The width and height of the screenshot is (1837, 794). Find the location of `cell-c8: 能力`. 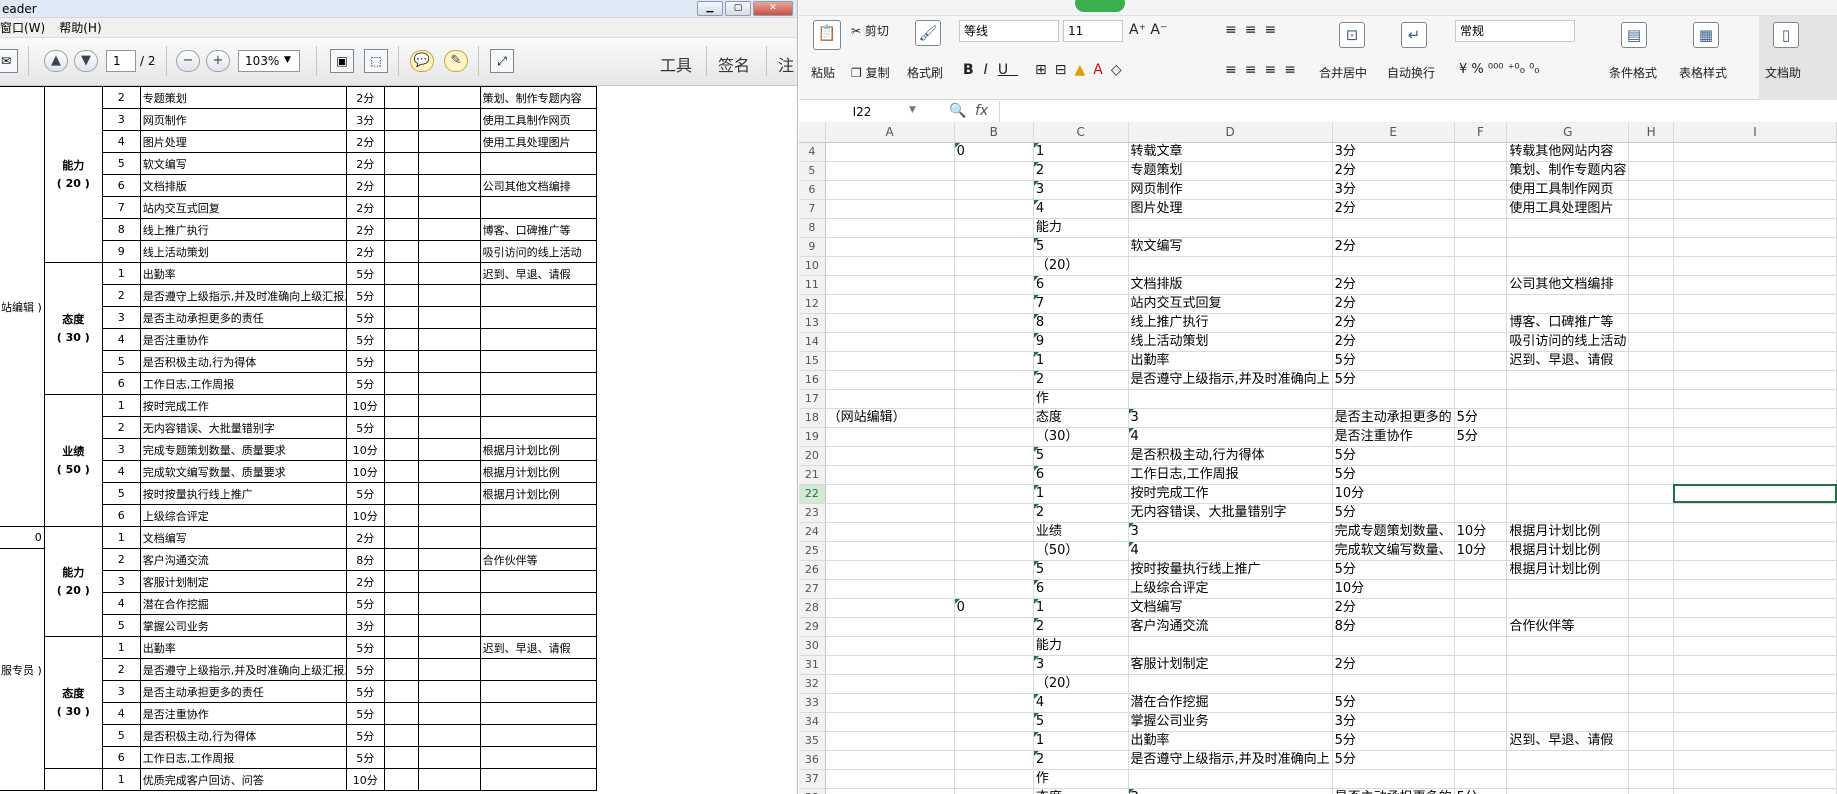

cell-c8: 能力 is located at coordinates (1081, 228).